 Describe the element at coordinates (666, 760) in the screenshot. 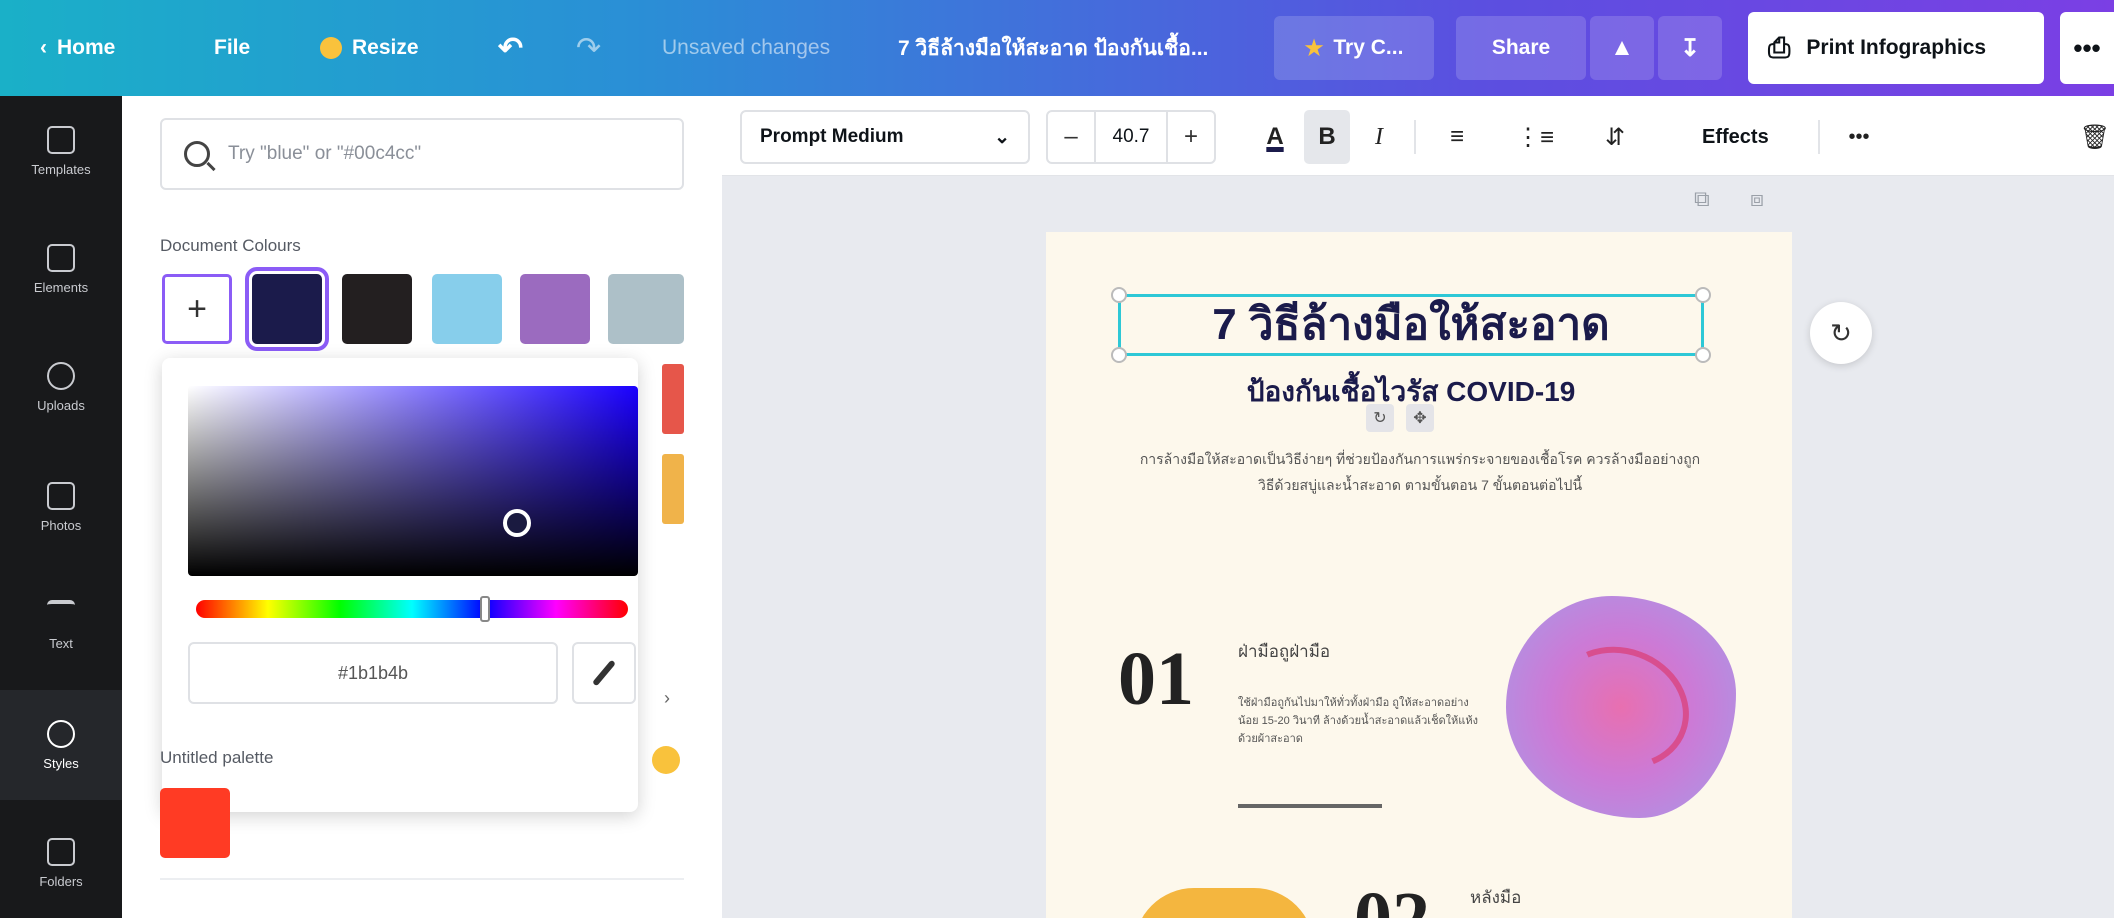

I see `palette-settings-icon` at that location.